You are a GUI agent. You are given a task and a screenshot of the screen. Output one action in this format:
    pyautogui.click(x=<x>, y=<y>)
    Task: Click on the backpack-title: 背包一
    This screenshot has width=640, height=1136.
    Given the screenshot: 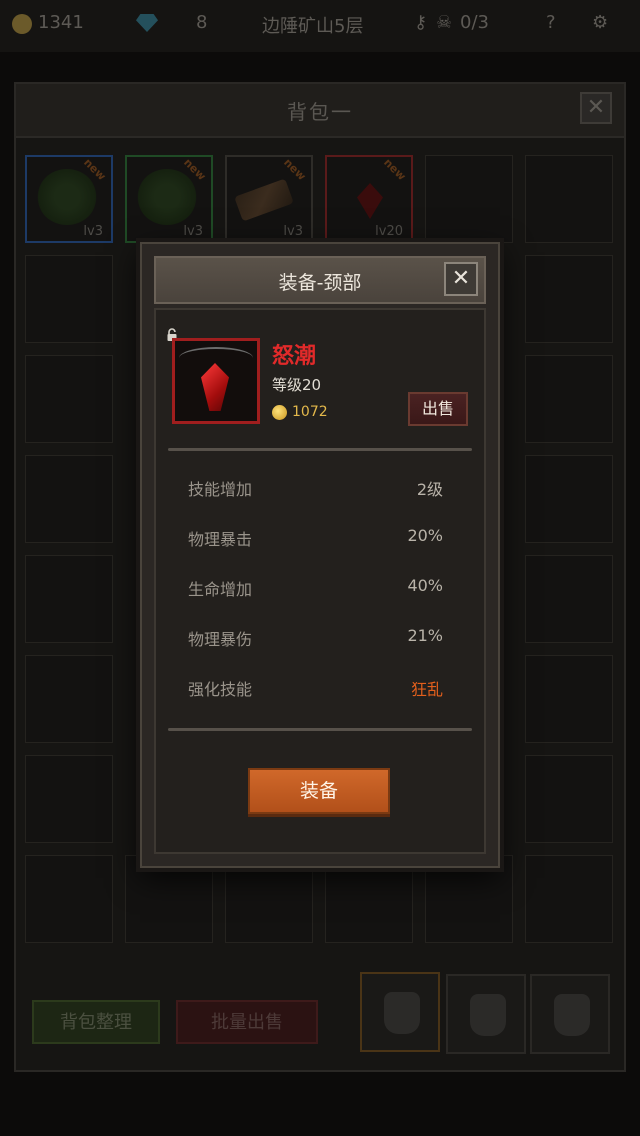 What is the action you would take?
    pyautogui.click(x=320, y=112)
    